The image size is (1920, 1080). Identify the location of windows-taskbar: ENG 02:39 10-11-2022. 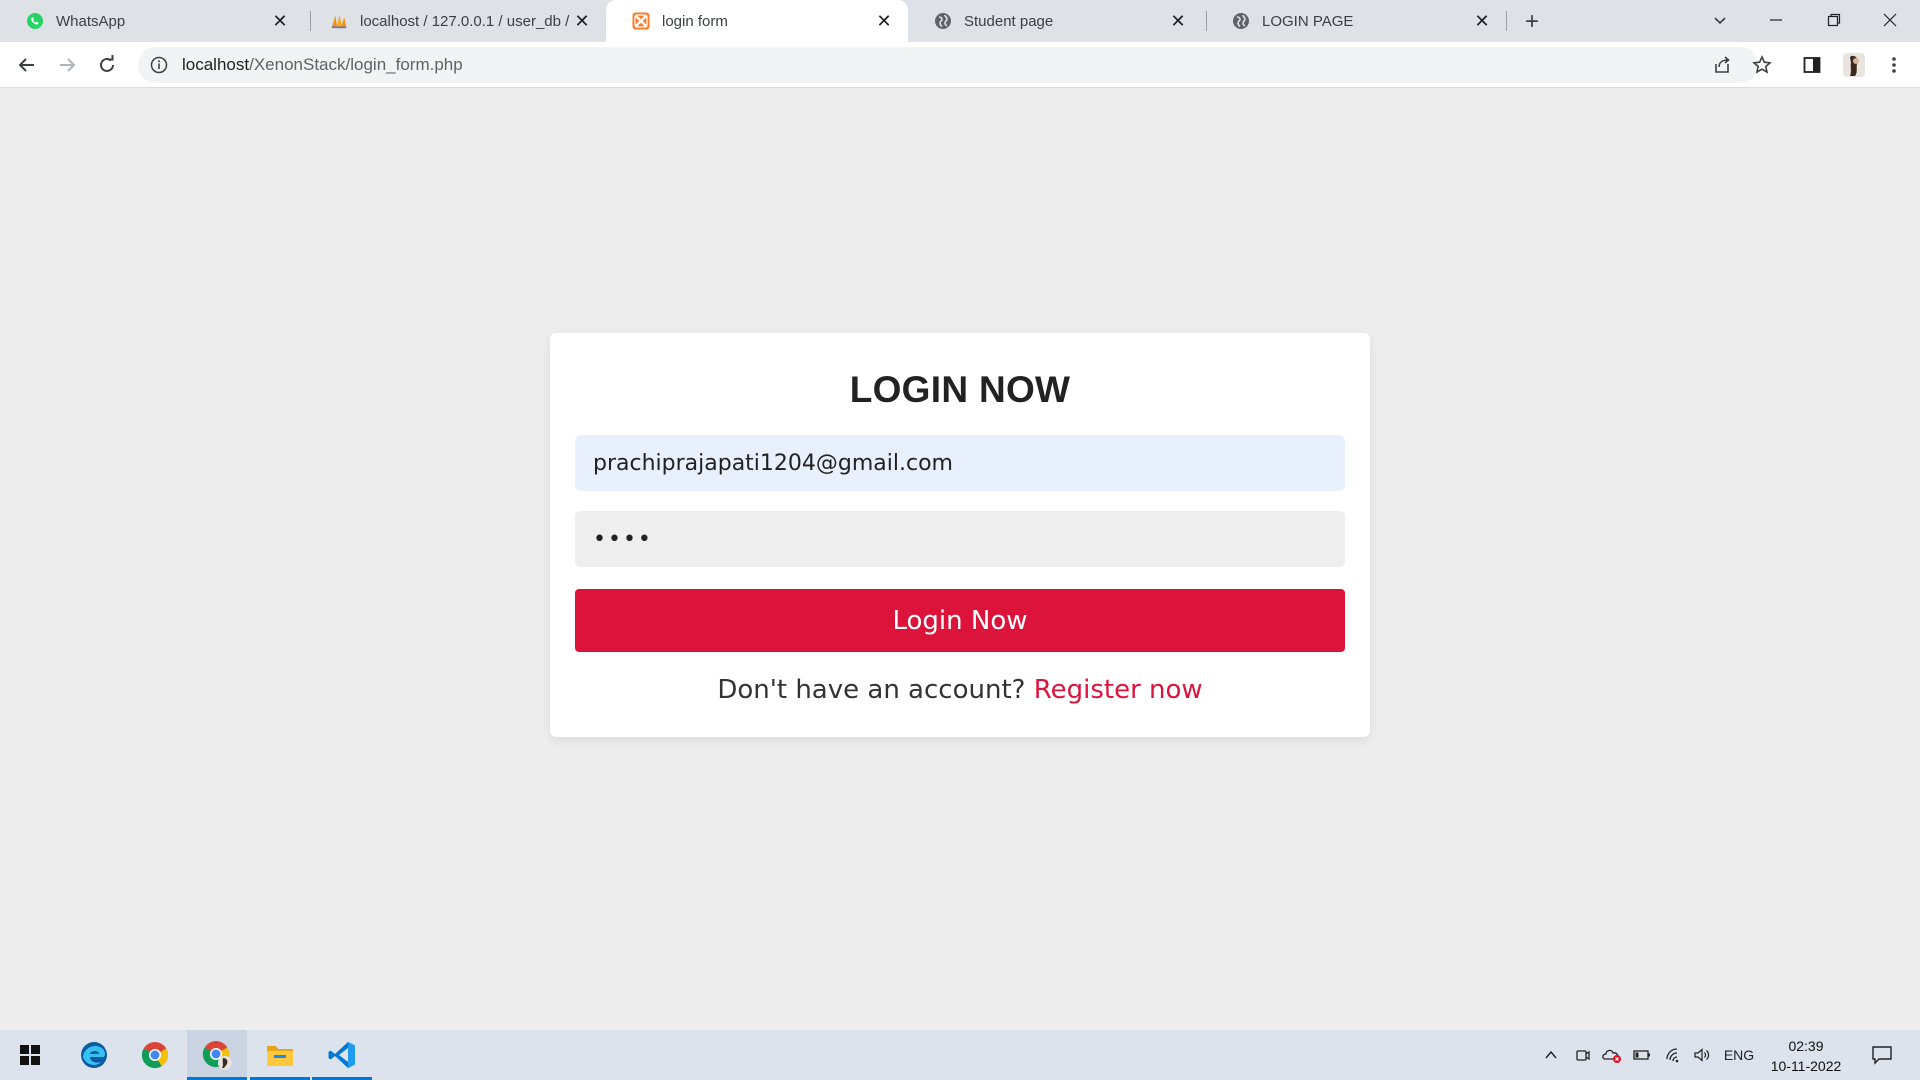
(960, 1055).